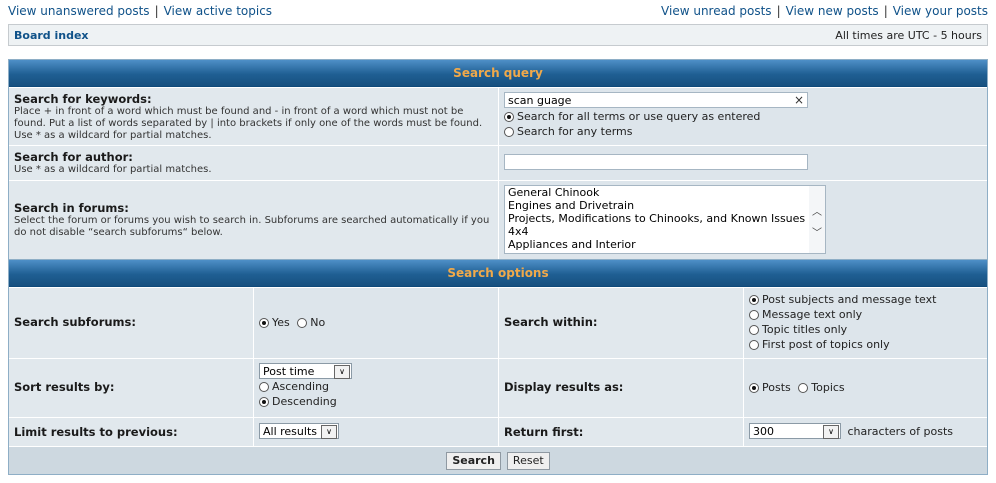  I want to click on ascending-radio, so click(264, 387).